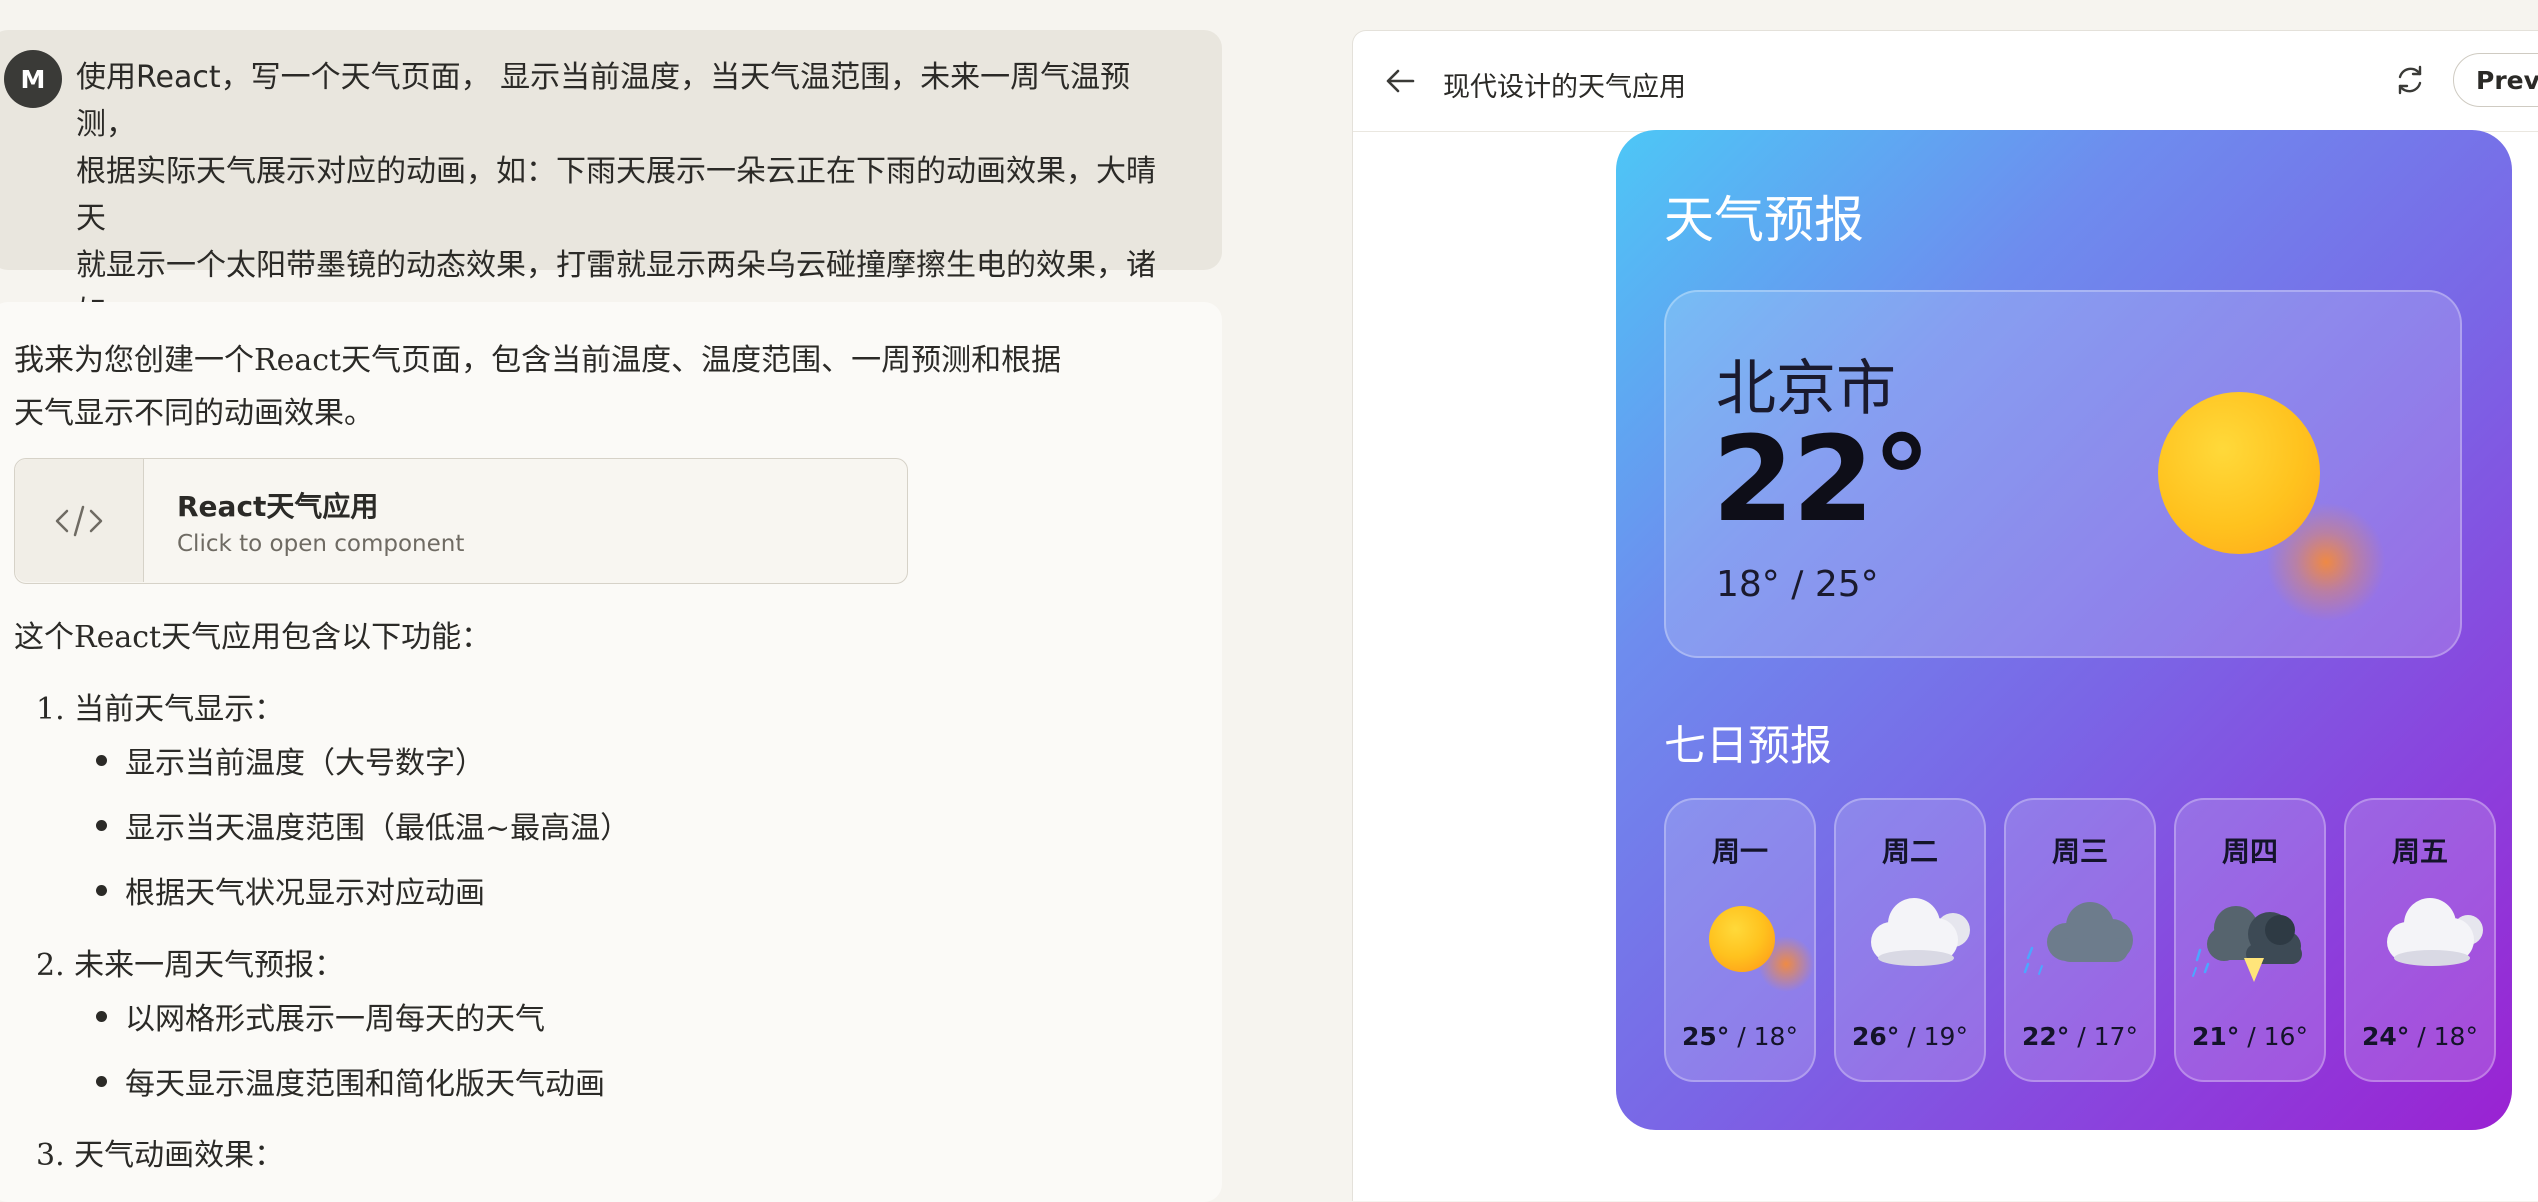 The width and height of the screenshot is (2538, 1202). Describe the element at coordinates (1706, 1036) in the screenshot. I see `day-high: 25°` at that location.